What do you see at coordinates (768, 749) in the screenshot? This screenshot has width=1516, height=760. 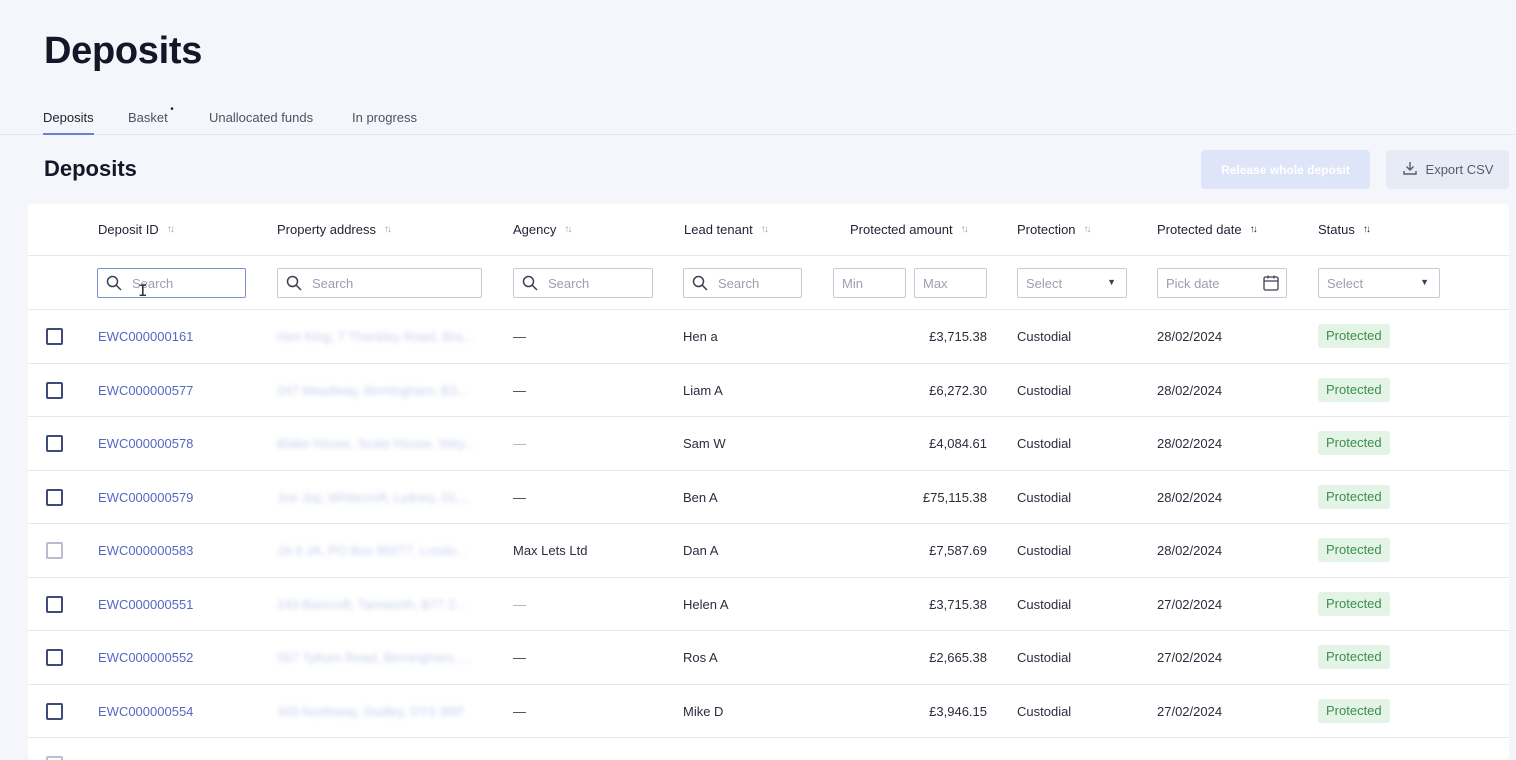 I see `table-row-partial` at bounding box center [768, 749].